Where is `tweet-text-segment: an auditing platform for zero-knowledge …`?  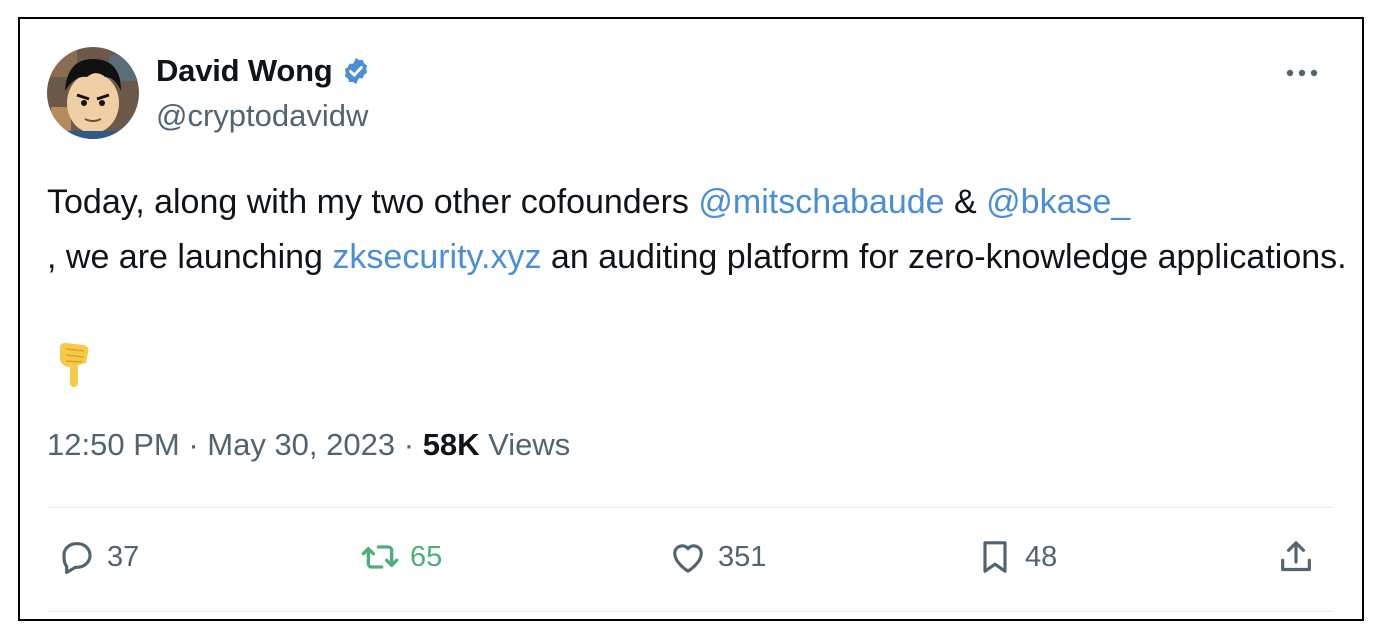
tweet-text-segment: an auditing platform for zero-knowledge … is located at coordinates (944, 257).